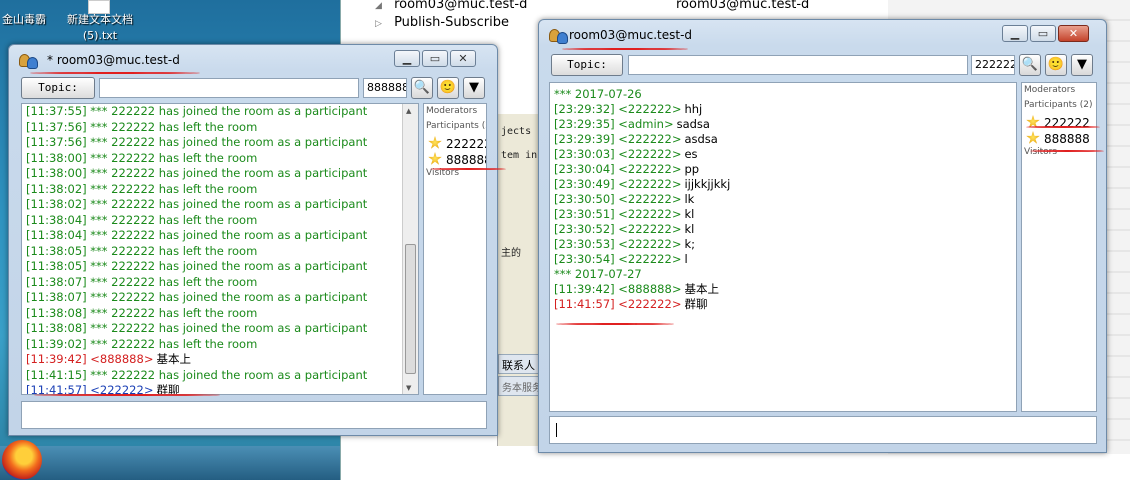 Image resolution: width=1130 pixels, height=480 pixels. Describe the element at coordinates (556, 430) in the screenshot. I see `text-cursor` at that location.